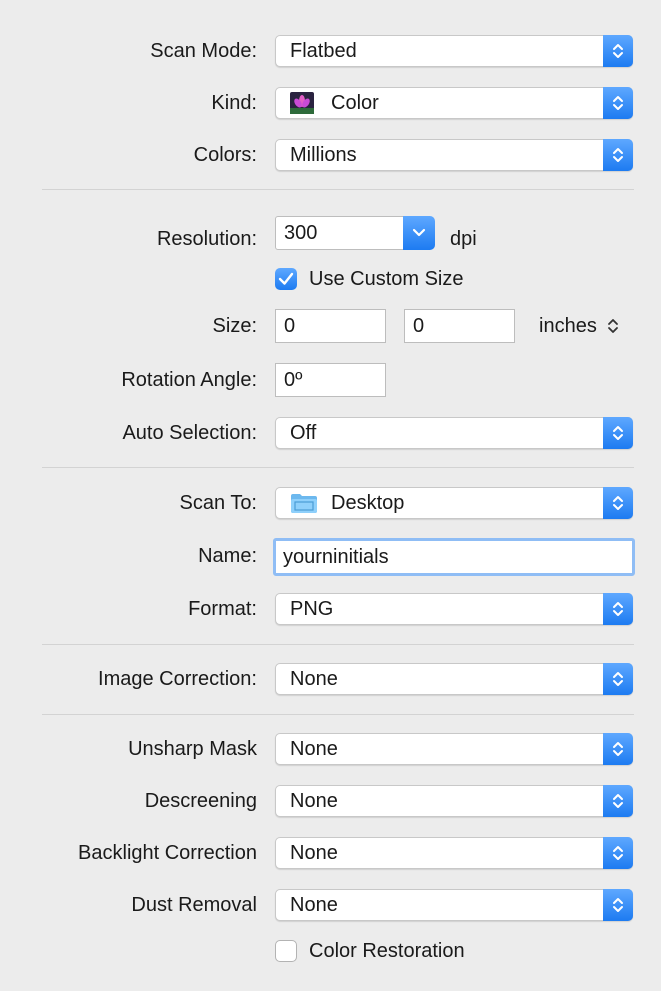  Describe the element at coordinates (203, 51) in the screenshot. I see `scan-mode-label: Scan Mode:` at that location.